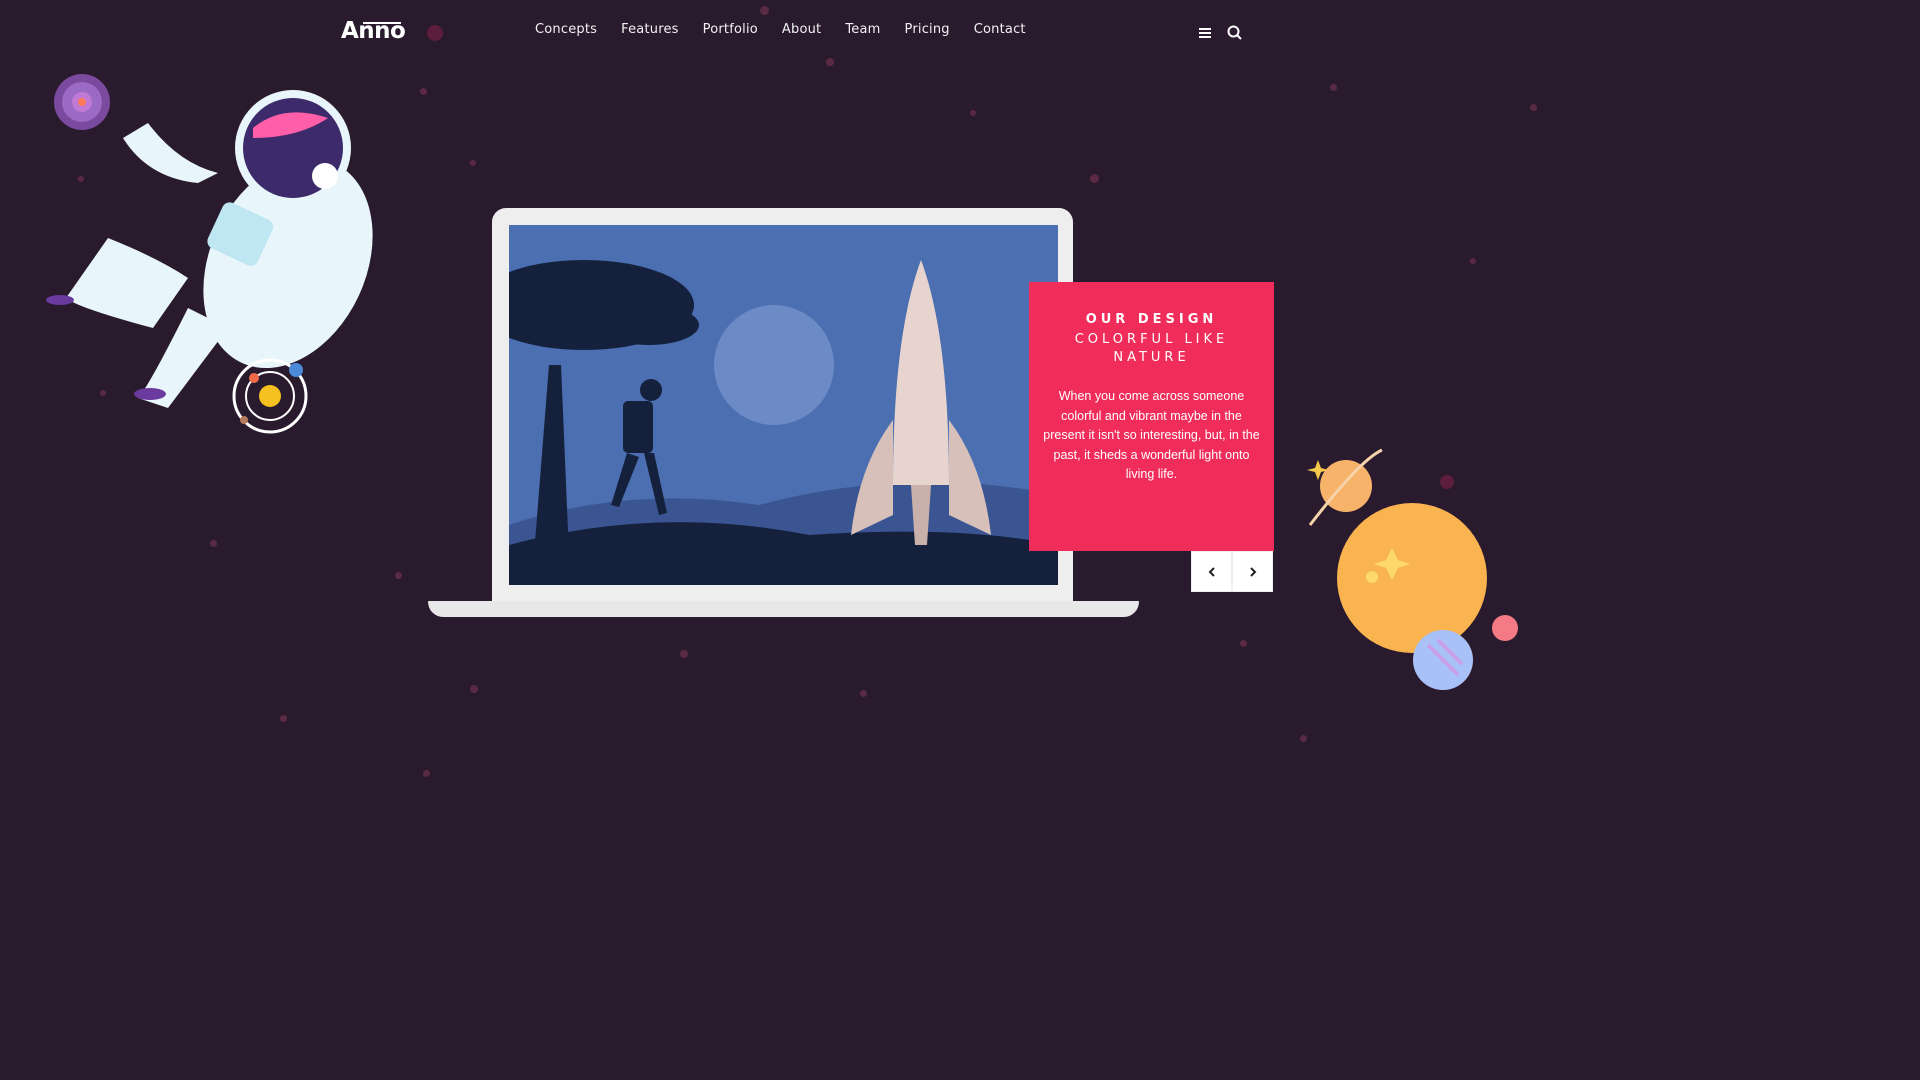 Image resolution: width=1920 pixels, height=1080 pixels. I want to click on planets-illustration, so click(1412, 569).